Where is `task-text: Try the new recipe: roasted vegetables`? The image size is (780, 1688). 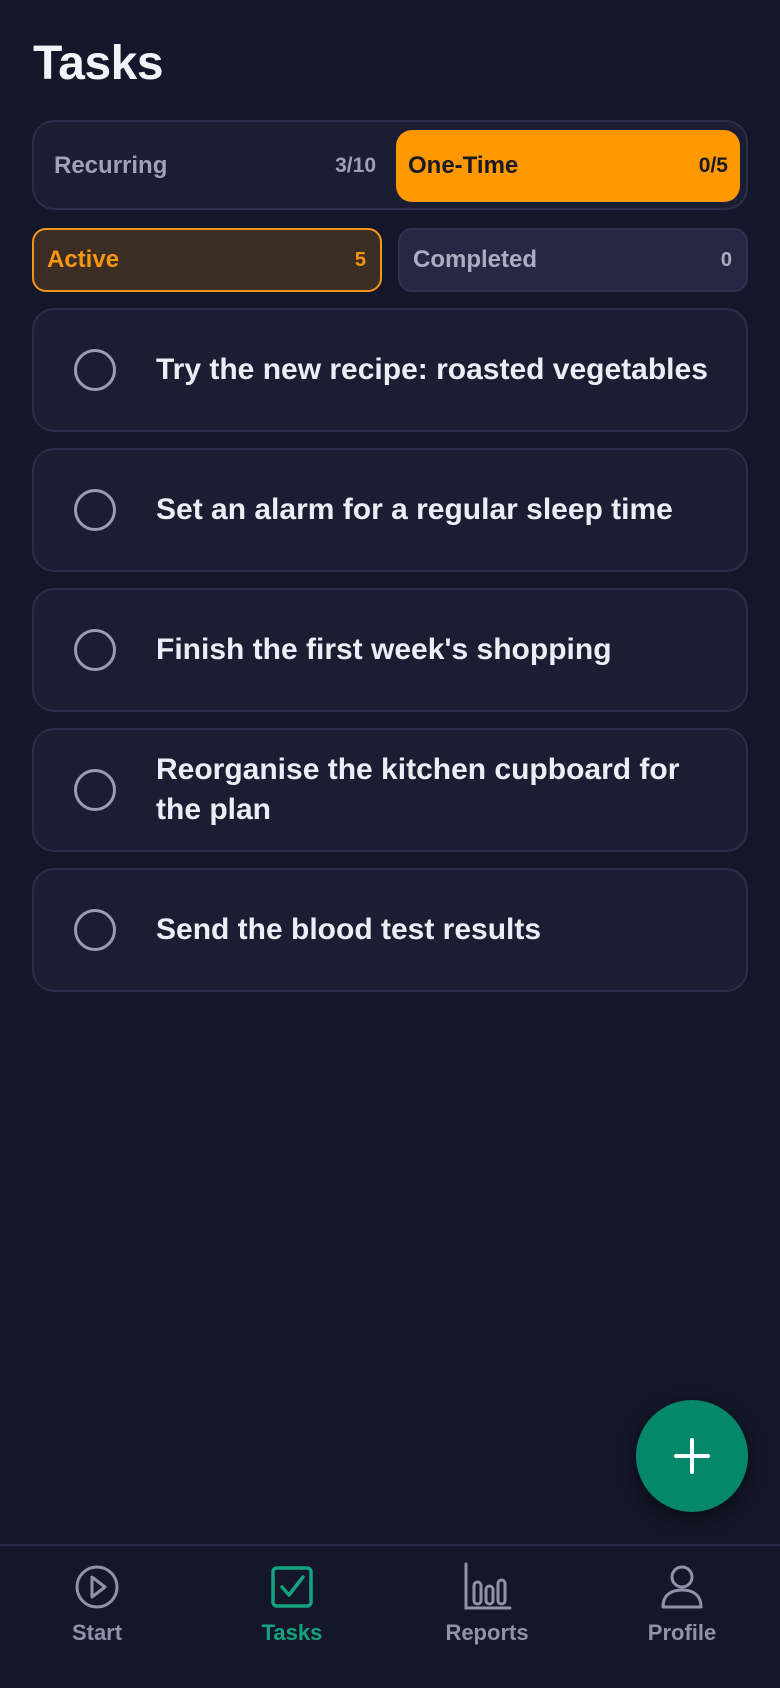
task-text: Try the new recipe: roasted vegetables is located at coordinates (432, 369).